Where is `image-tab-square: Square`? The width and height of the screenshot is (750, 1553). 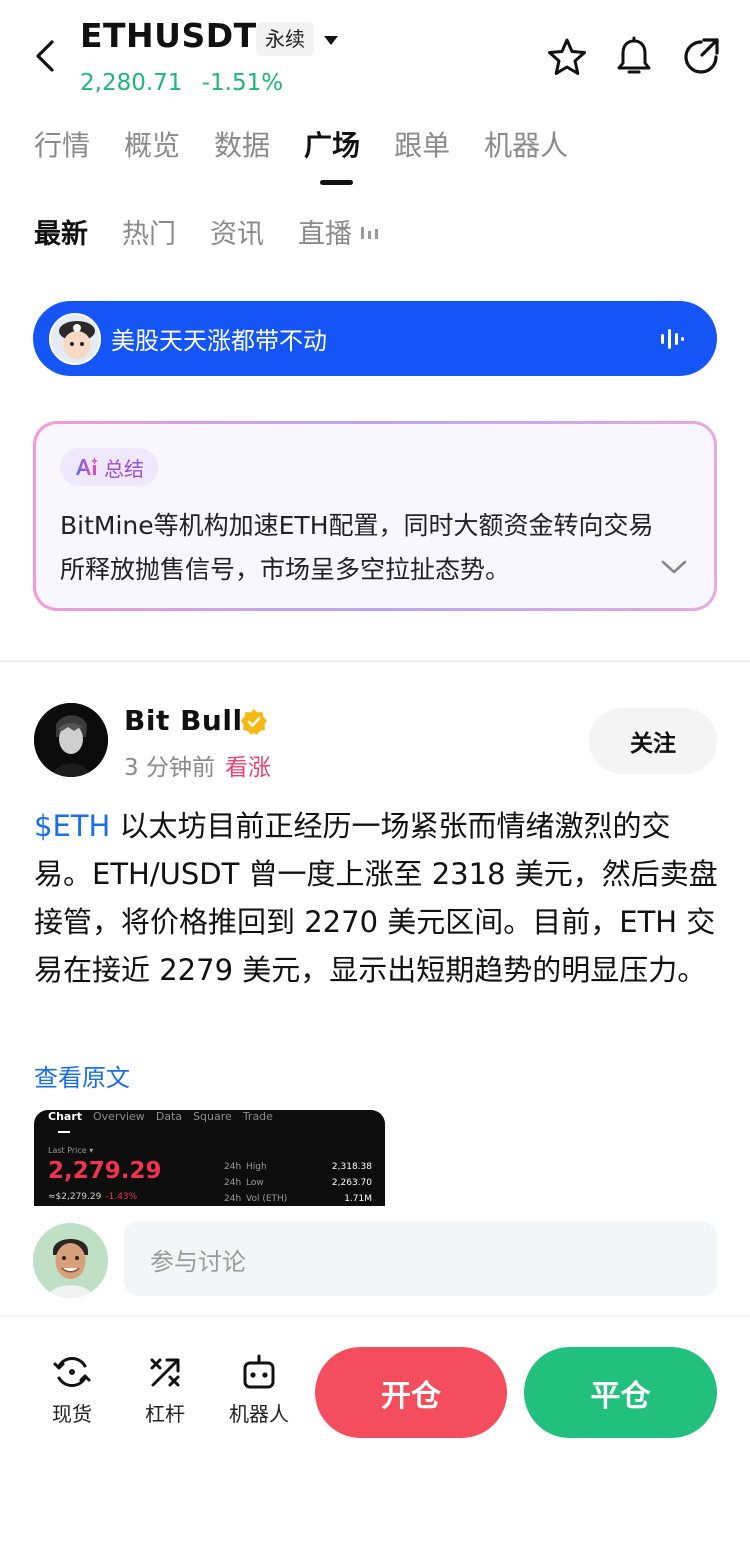
image-tab-square: Square is located at coordinates (212, 1116).